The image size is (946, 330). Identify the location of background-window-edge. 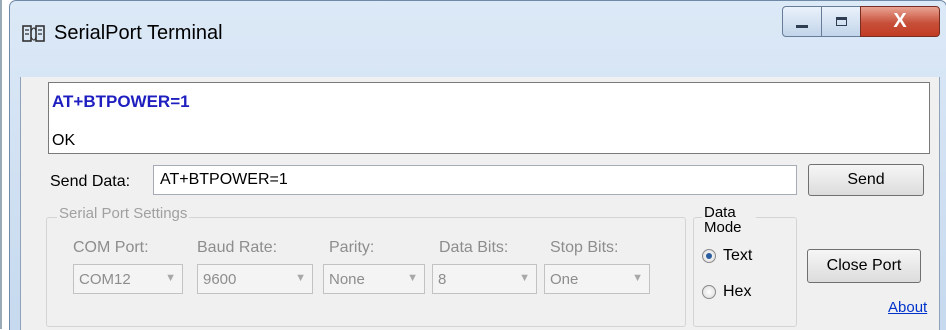
(1, 164).